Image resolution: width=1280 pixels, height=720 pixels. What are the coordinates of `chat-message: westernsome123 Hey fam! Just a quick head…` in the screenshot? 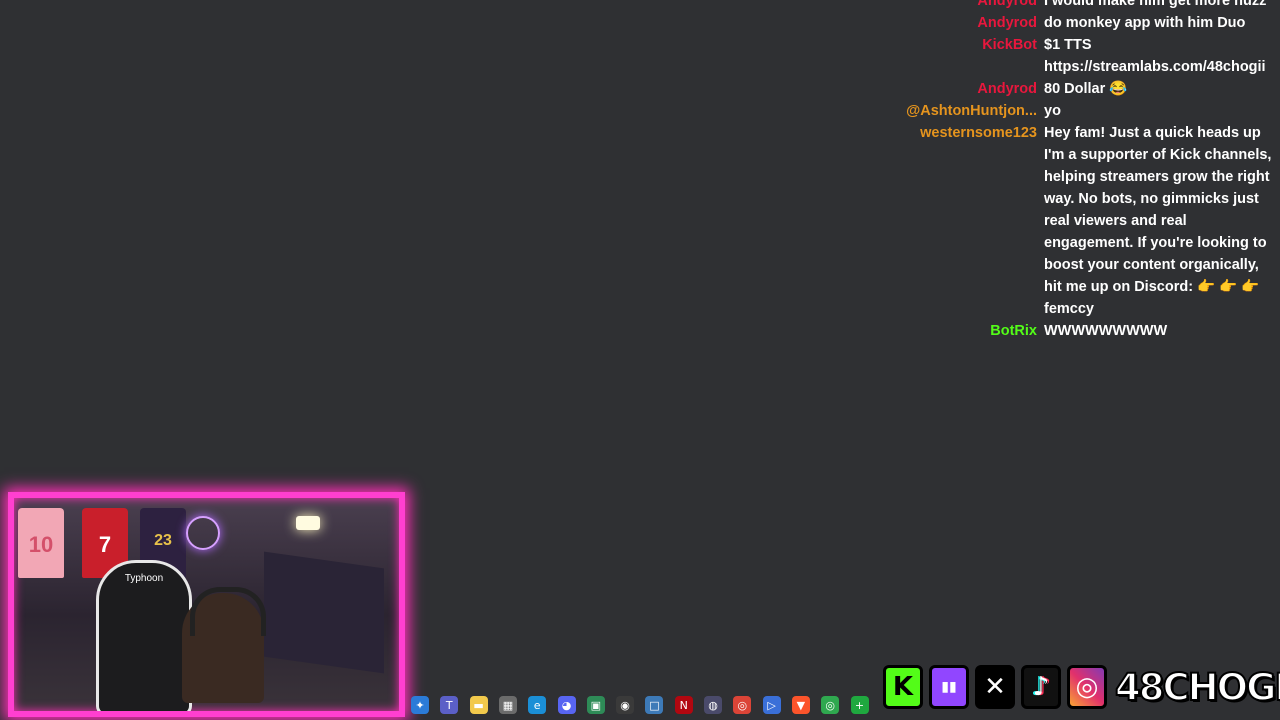 It's located at (1070, 221).